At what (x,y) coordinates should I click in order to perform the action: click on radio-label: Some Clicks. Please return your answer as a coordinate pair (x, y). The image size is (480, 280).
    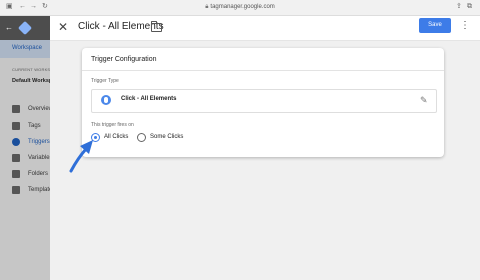
    Looking at the image, I should click on (167, 137).